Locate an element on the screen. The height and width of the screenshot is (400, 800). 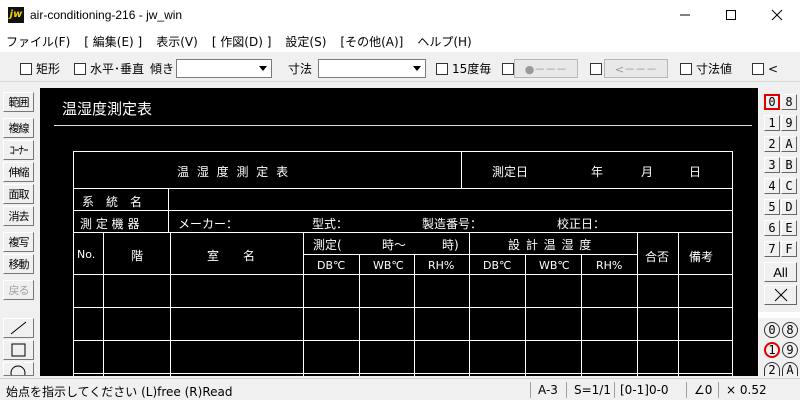
time-from-label: 時～ is located at coordinates (394, 245).